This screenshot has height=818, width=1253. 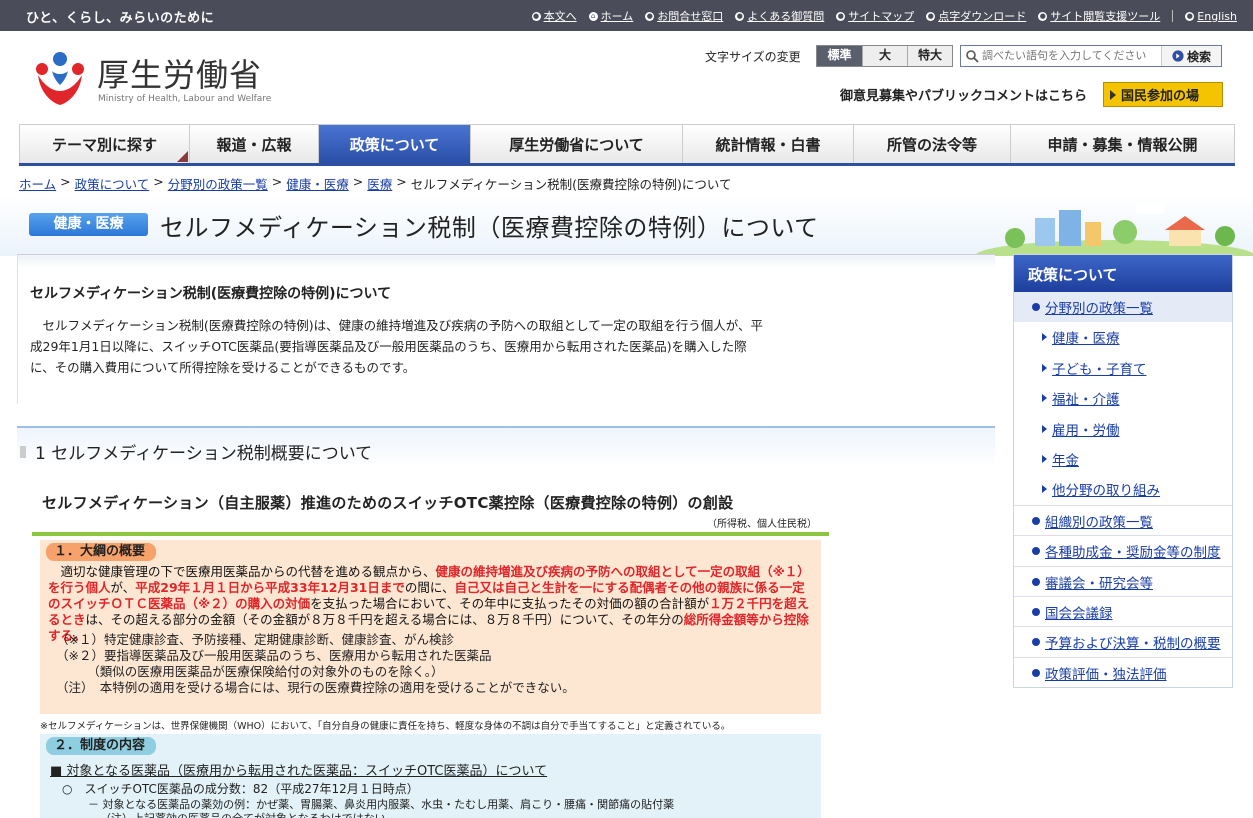 What do you see at coordinates (112, 183) in the screenshot?
I see `breadcrumb-policy: 政策について` at bounding box center [112, 183].